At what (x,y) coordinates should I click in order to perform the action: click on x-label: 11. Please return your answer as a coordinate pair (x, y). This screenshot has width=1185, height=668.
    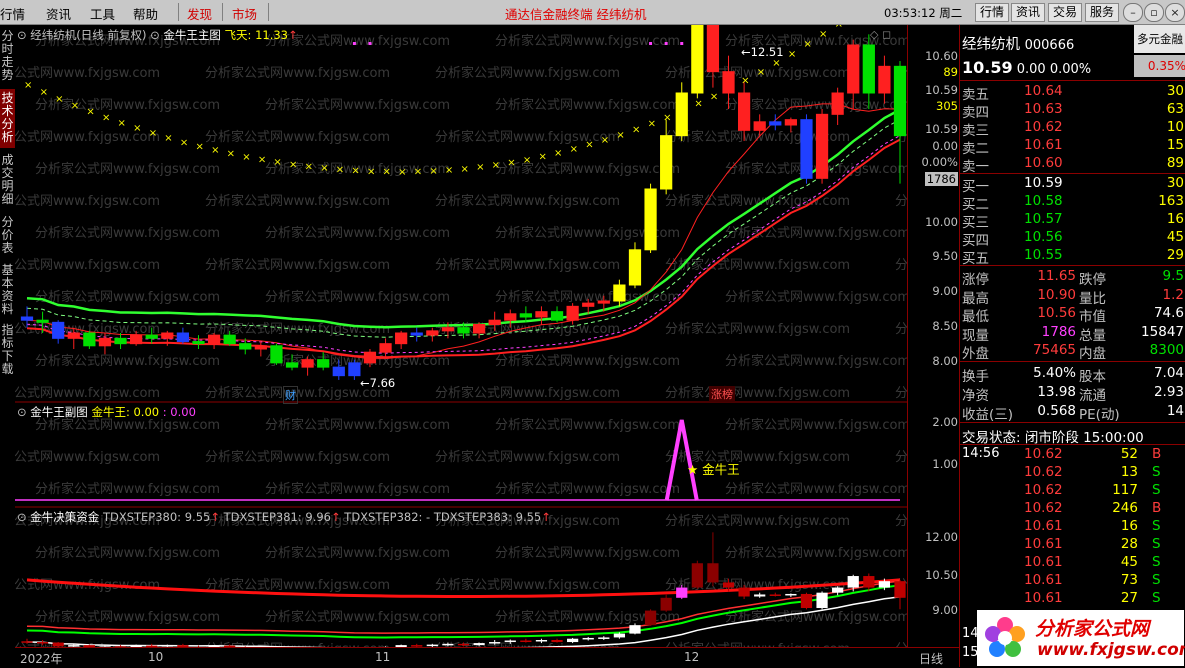
    Looking at the image, I should click on (383, 657).